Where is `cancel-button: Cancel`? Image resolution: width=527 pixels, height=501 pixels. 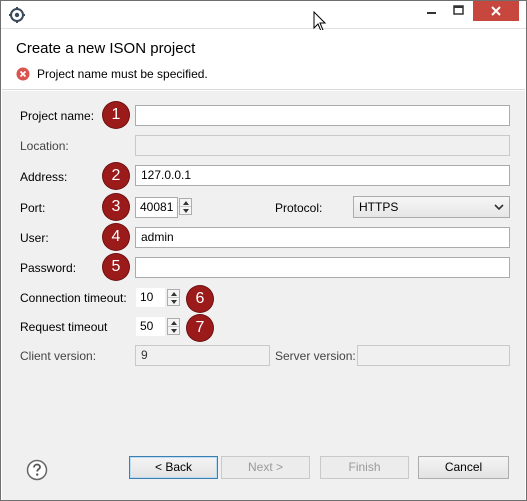
cancel-button: Cancel is located at coordinates (463, 467).